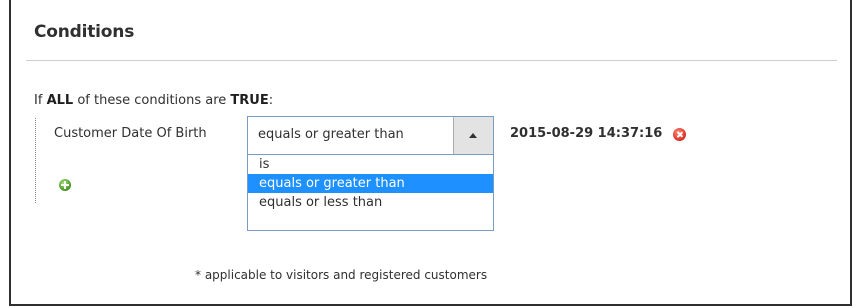  What do you see at coordinates (65, 185) in the screenshot?
I see `add-icon` at bounding box center [65, 185].